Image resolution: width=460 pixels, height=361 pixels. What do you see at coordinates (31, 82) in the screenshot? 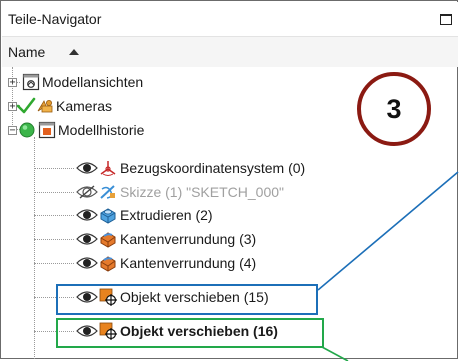
I see `model-views-icon` at bounding box center [31, 82].